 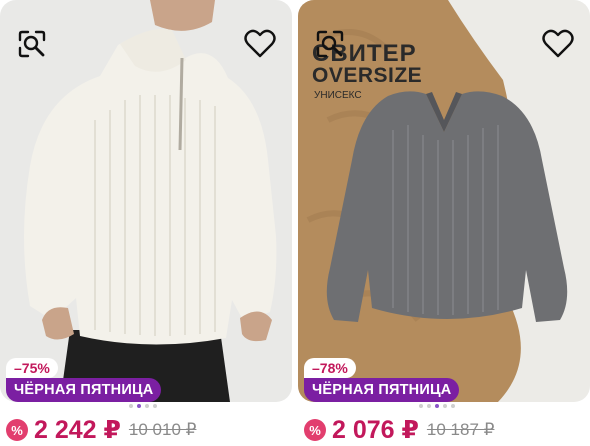 What do you see at coordinates (460, 429) in the screenshot?
I see `old-price: 10 187 ₽` at bounding box center [460, 429].